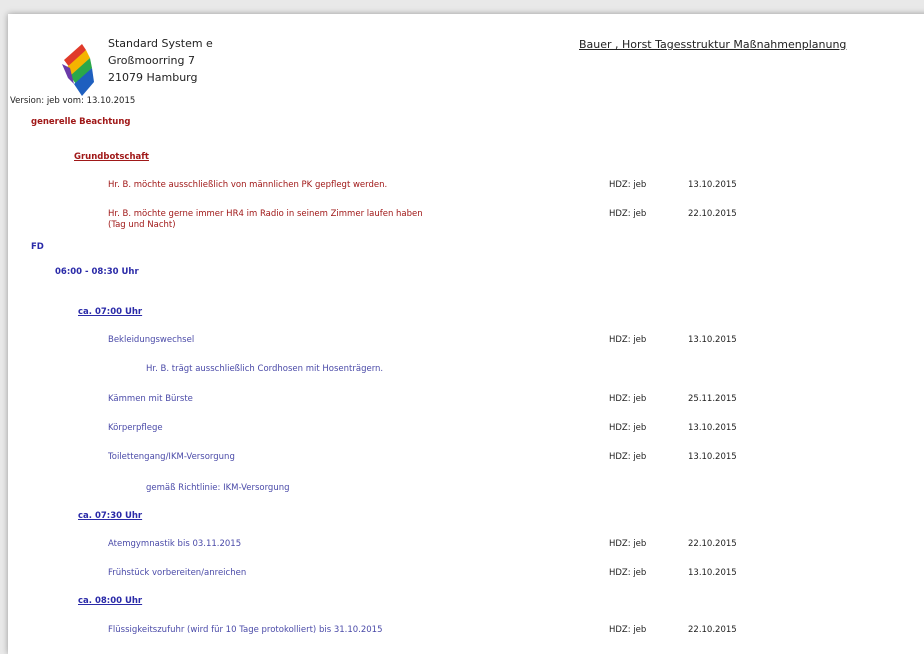 This screenshot has height=654, width=924. Describe the element at coordinates (110, 601) in the screenshot. I see `time-slot-heading: ca. 08:00 Uhr` at that location.